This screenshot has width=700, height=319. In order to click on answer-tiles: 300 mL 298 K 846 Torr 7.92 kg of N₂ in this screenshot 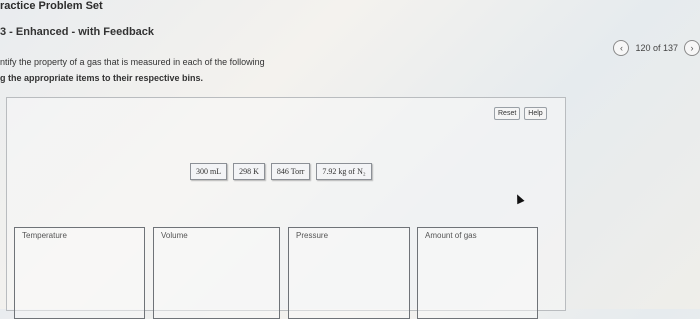, I will do `click(281, 171)`.